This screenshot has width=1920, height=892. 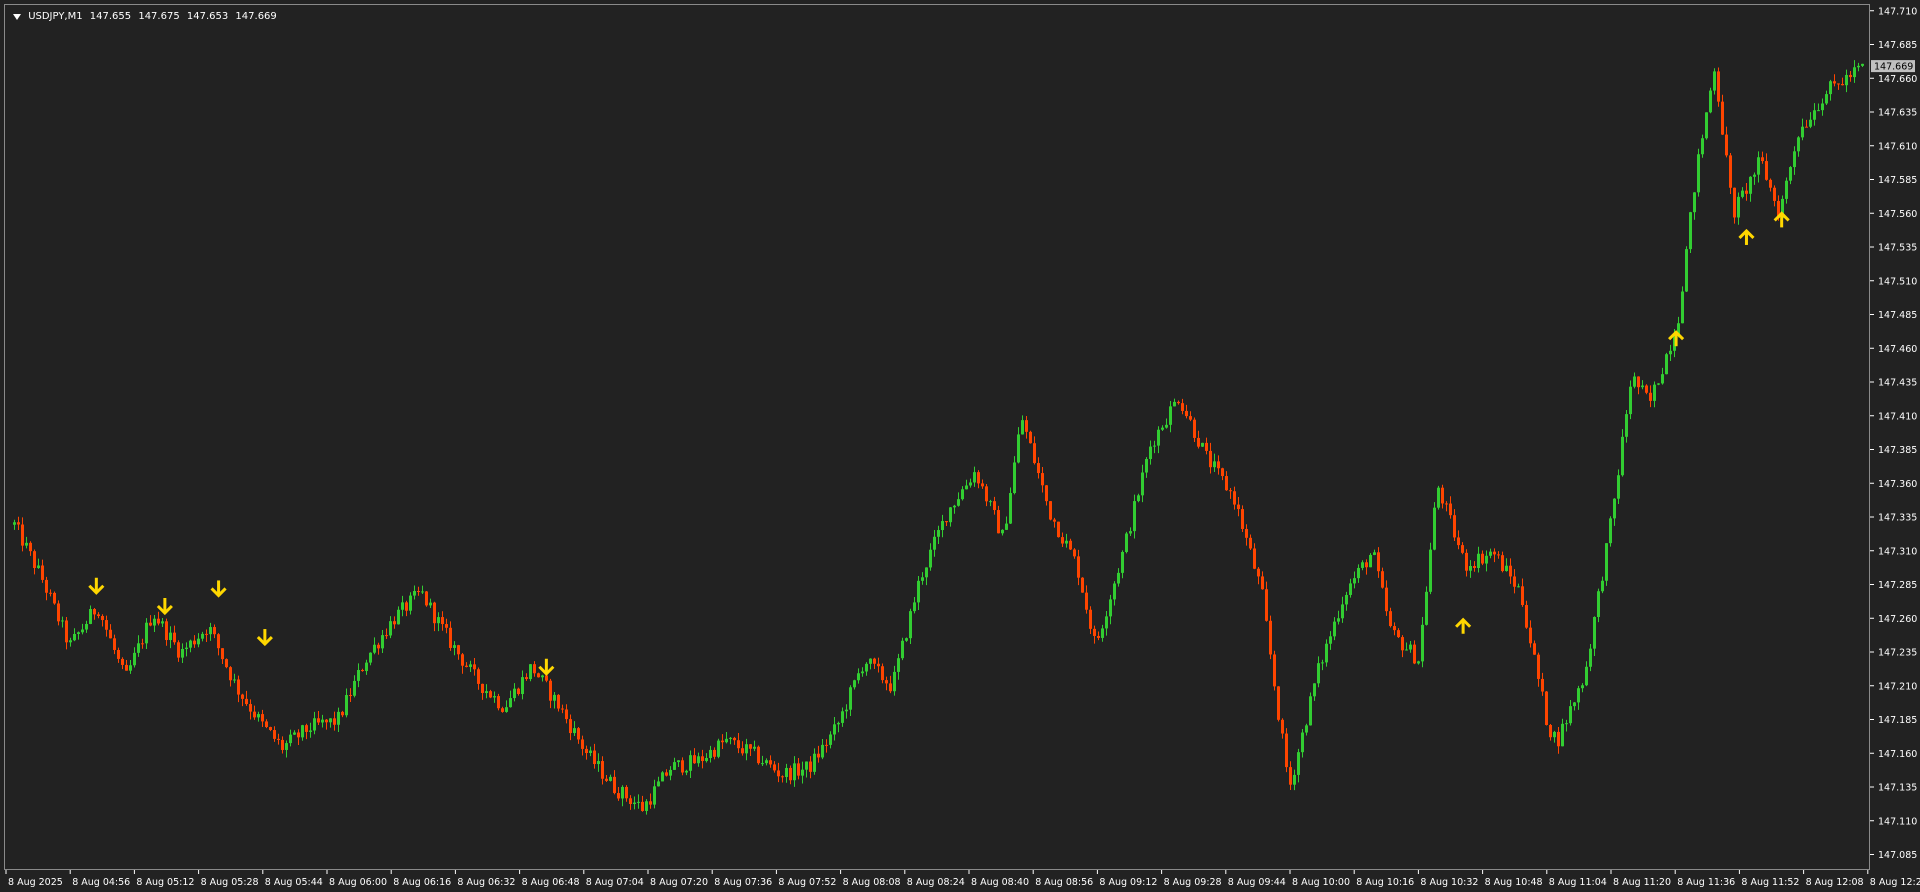 What do you see at coordinates (1514, 882) in the screenshot?
I see `time-tick-label: 8 Aug 10:48` at bounding box center [1514, 882].